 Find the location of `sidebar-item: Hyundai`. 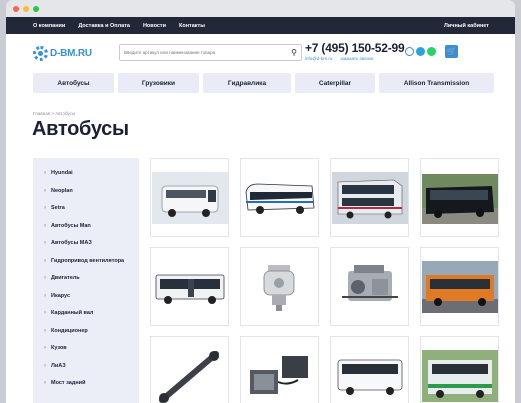

sidebar-item: Hyundai is located at coordinates (86, 173).